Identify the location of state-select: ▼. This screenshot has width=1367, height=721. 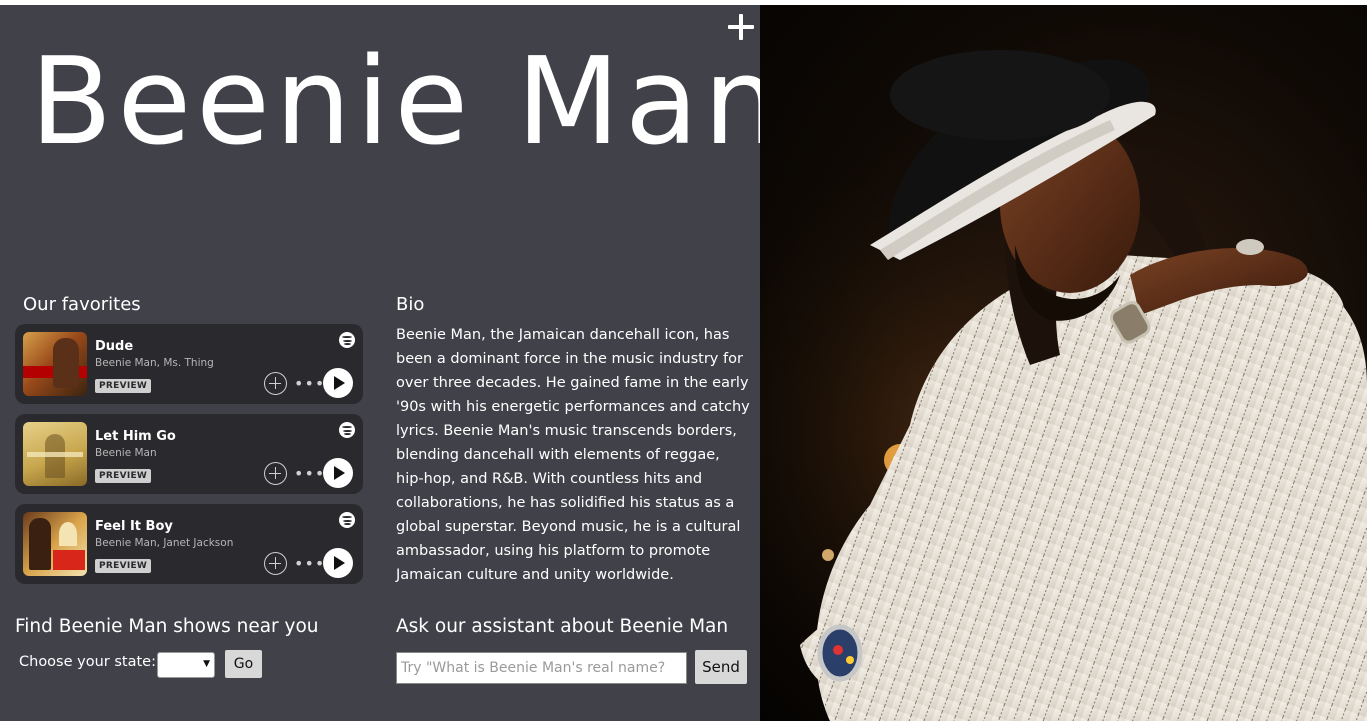
(186, 665).